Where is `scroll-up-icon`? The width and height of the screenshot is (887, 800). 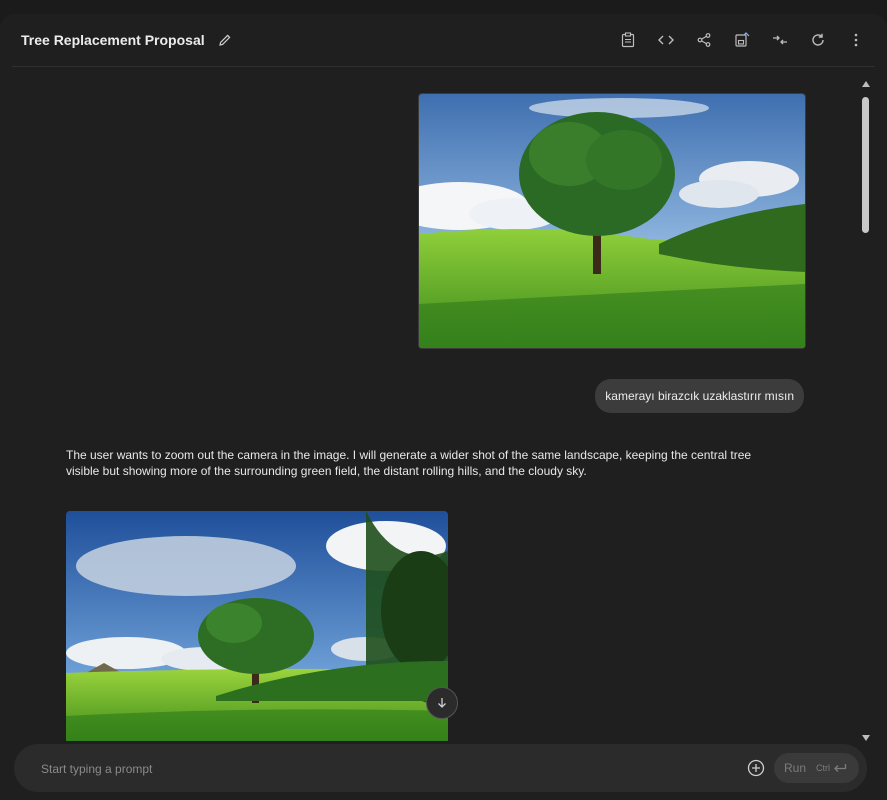
scroll-up-icon is located at coordinates (866, 84).